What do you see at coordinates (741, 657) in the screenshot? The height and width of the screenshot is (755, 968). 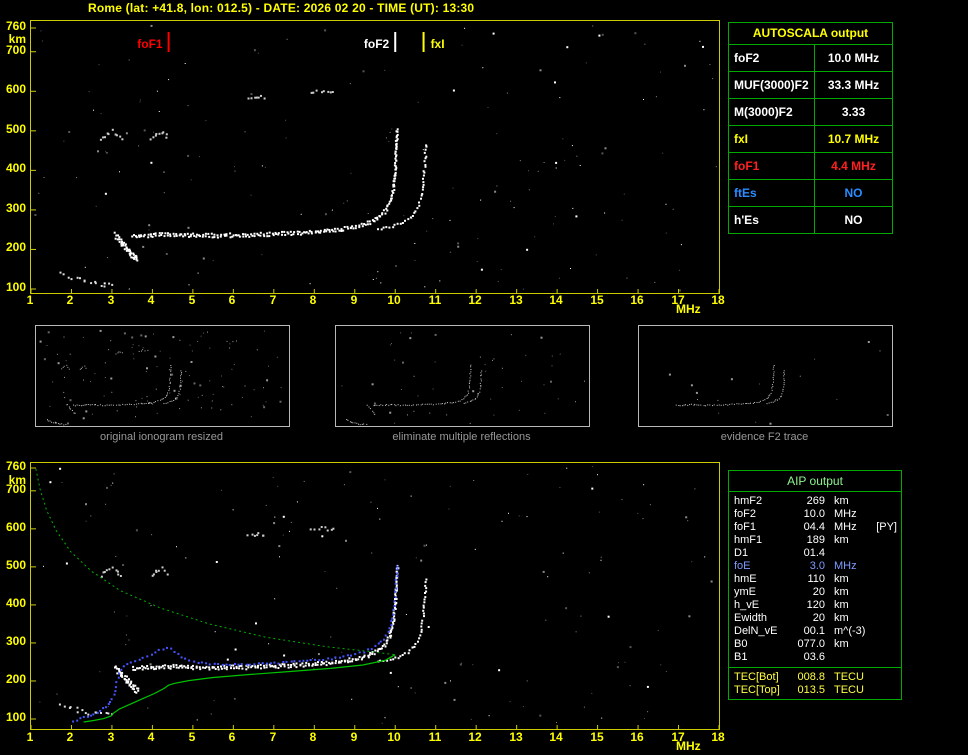 I see `aip-param: B1` at bounding box center [741, 657].